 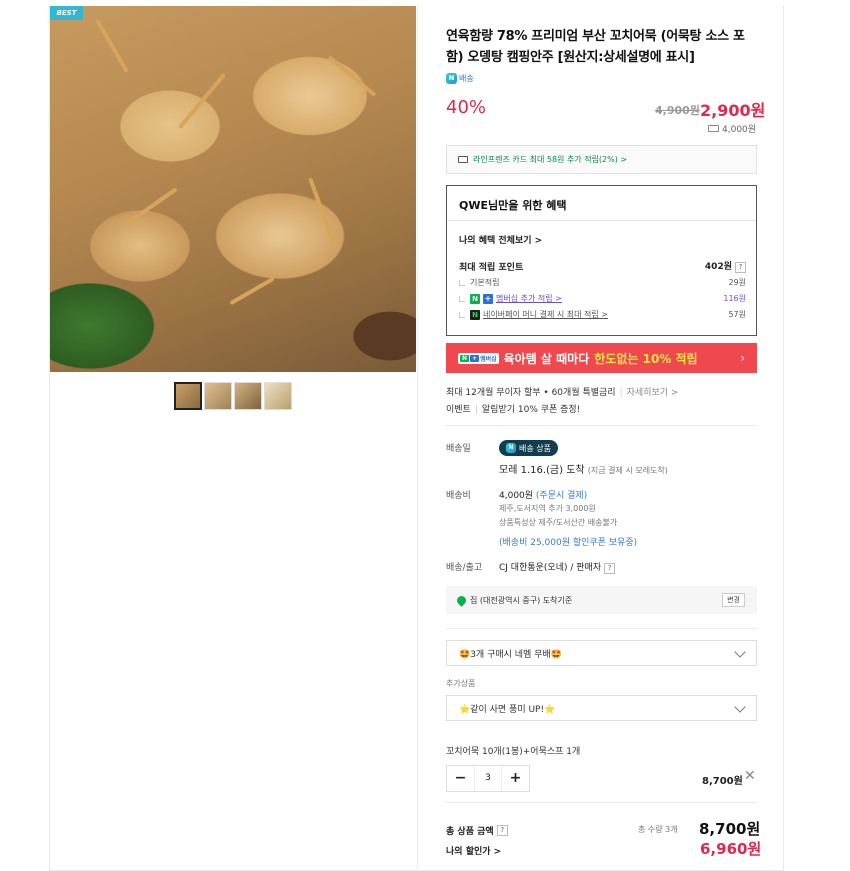 What do you see at coordinates (602, 266) in the screenshot?
I see `benefit-max-row: 최대 적립 포인트 402원?` at bounding box center [602, 266].